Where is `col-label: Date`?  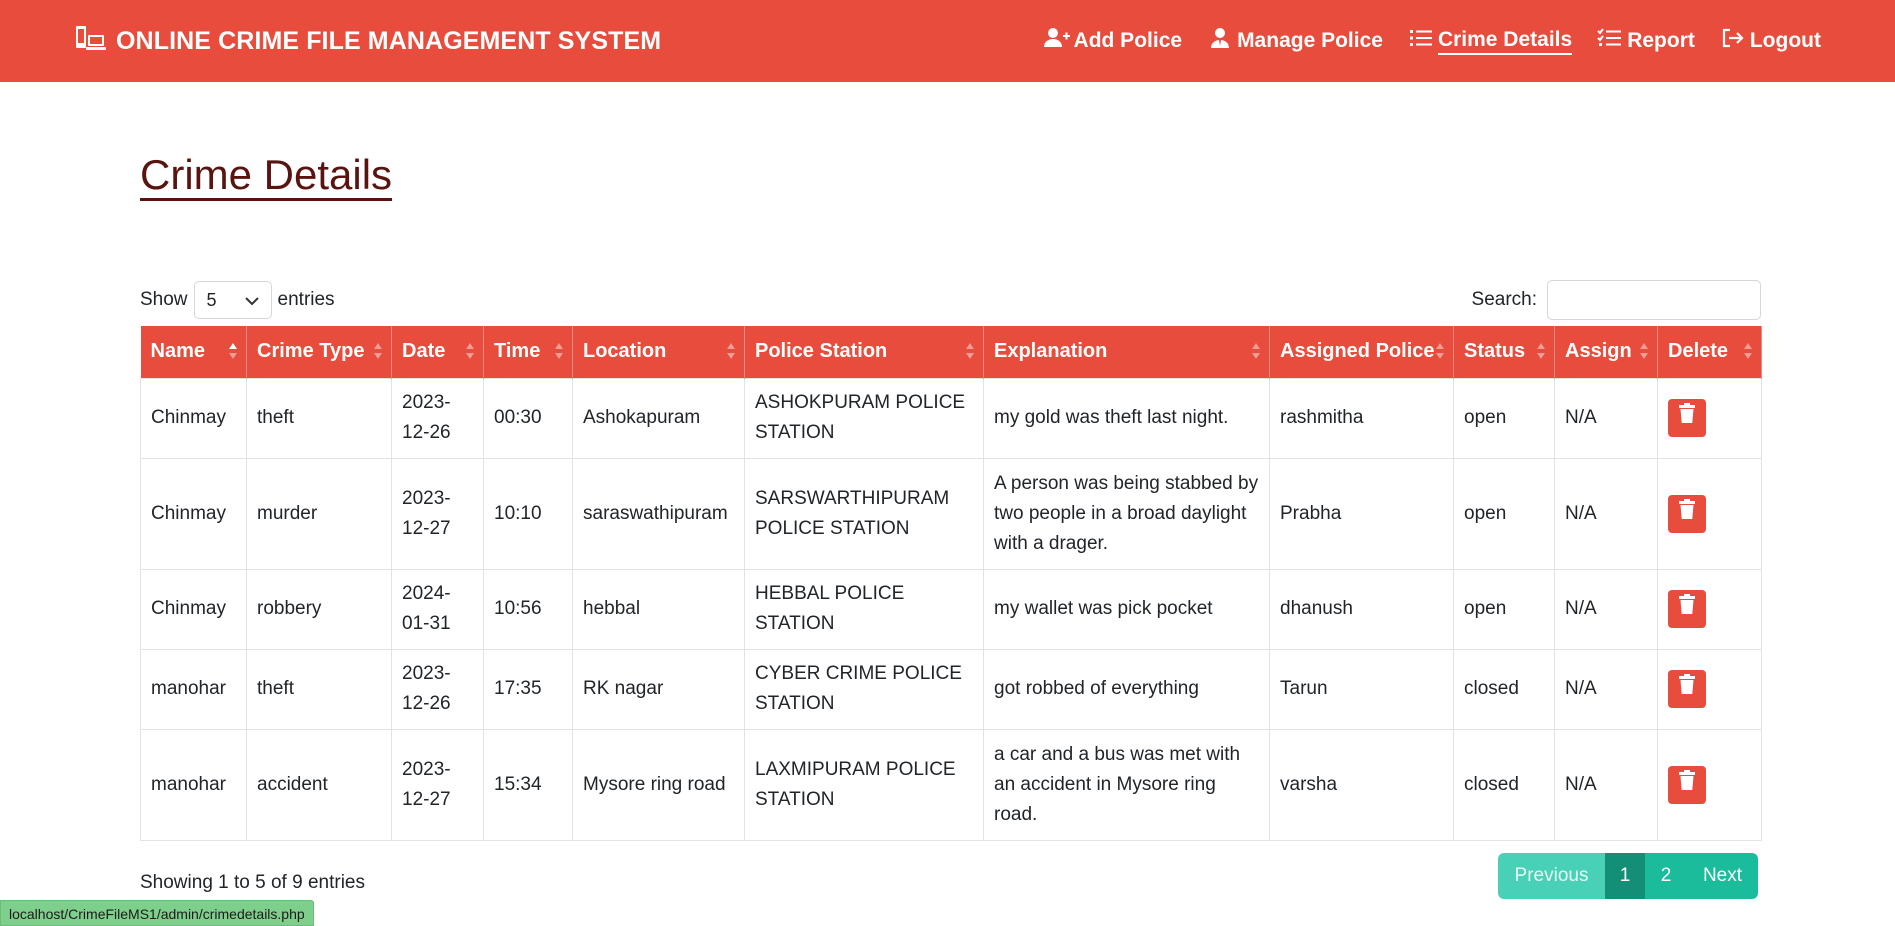
col-label: Date is located at coordinates (424, 351).